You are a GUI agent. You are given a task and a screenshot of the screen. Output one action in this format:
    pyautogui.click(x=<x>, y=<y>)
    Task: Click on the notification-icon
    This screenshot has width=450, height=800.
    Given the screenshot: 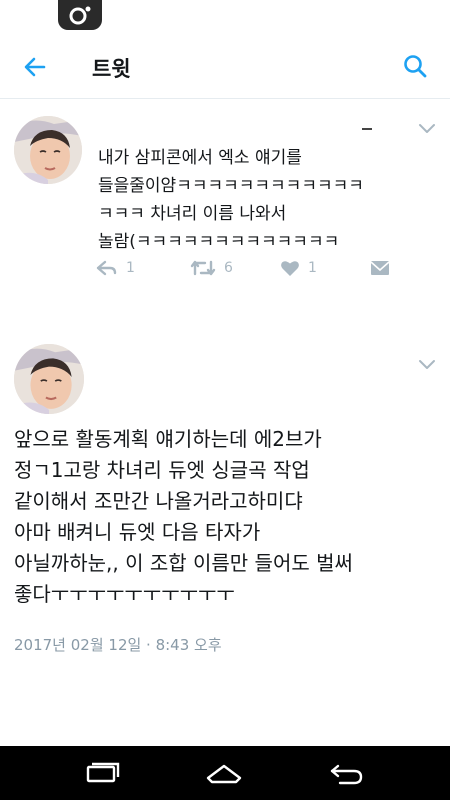 What is the action you would take?
    pyautogui.click(x=80, y=15)
    